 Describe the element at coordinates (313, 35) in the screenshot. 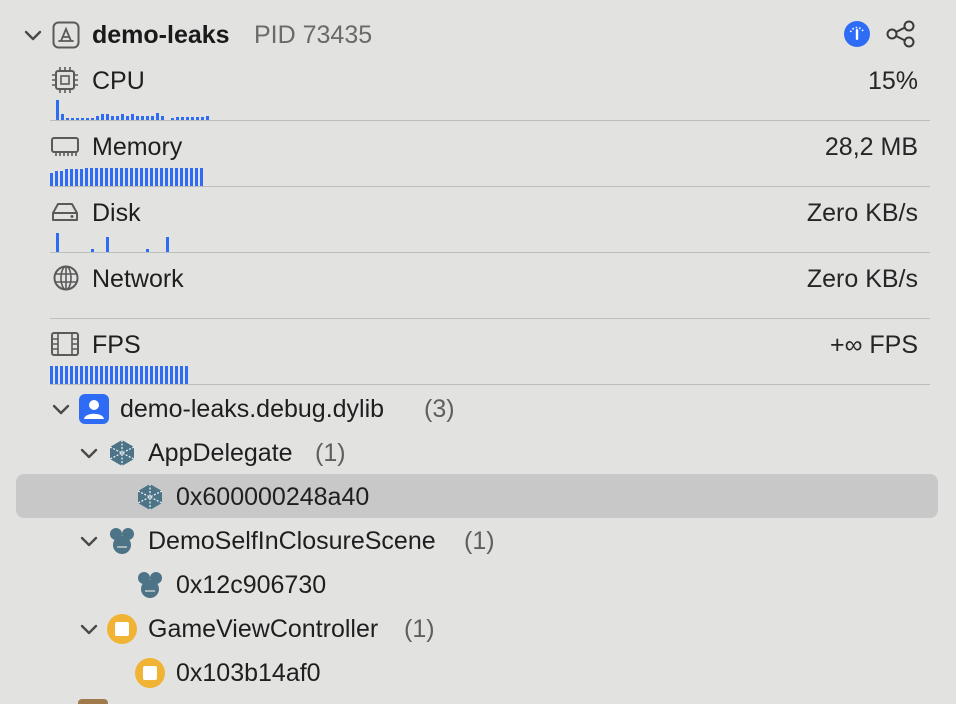

I see `process-pid: PID 73435` at that location.